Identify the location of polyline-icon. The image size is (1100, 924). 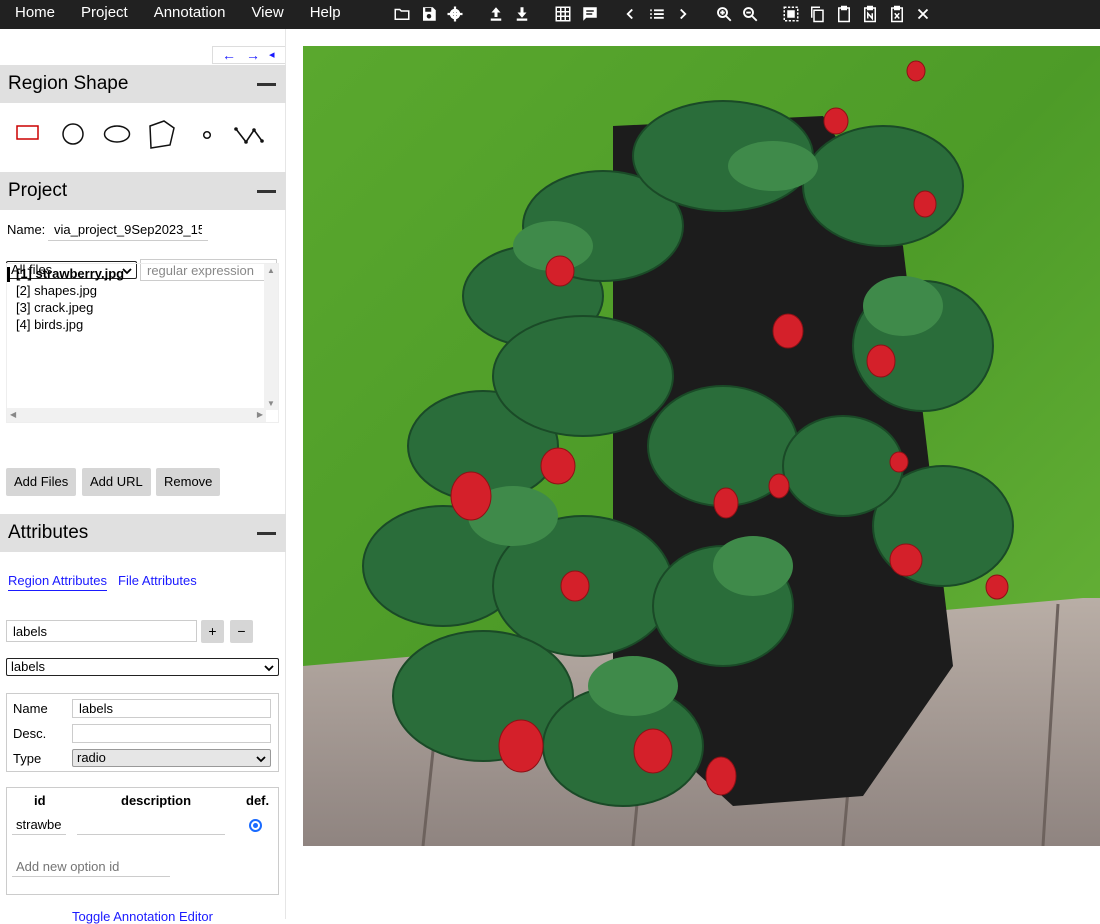
(249, 138).